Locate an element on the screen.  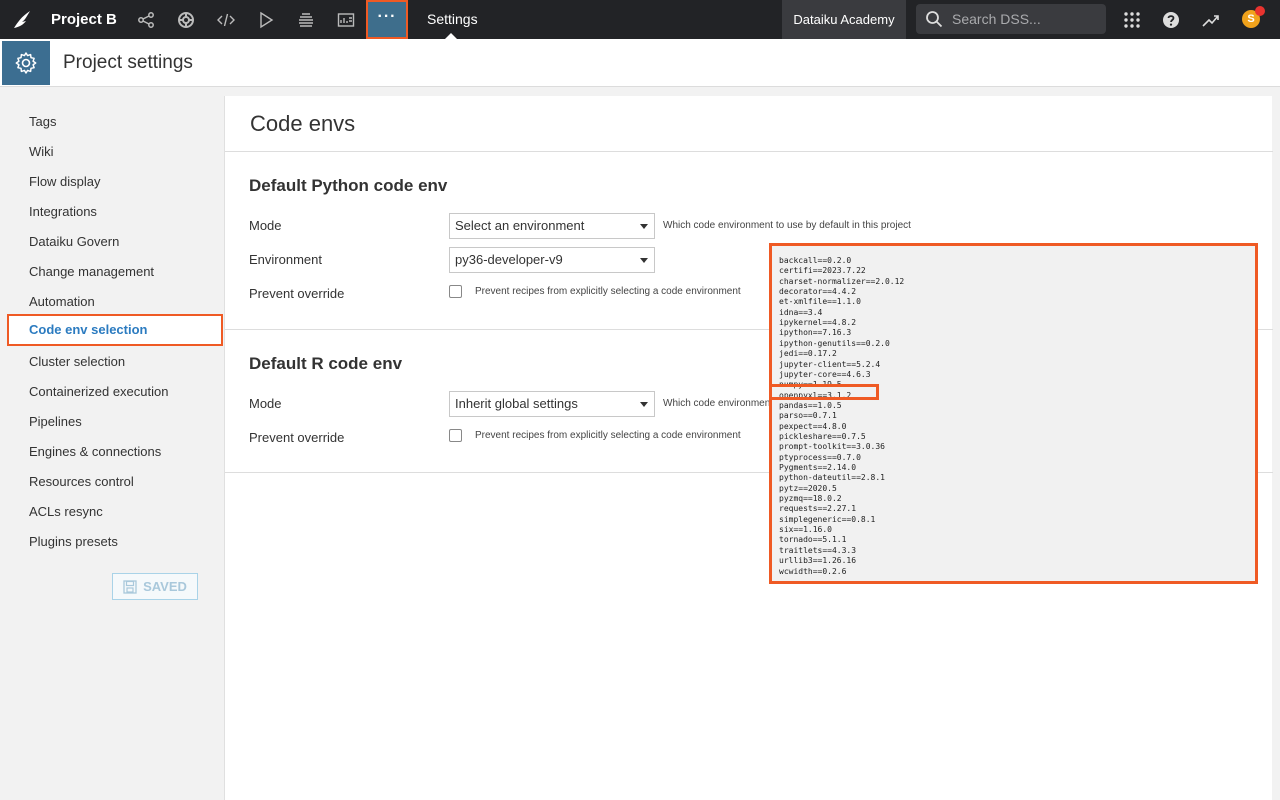
list-item: urllib3==1.26.16 is located at coordinates (818, 561).